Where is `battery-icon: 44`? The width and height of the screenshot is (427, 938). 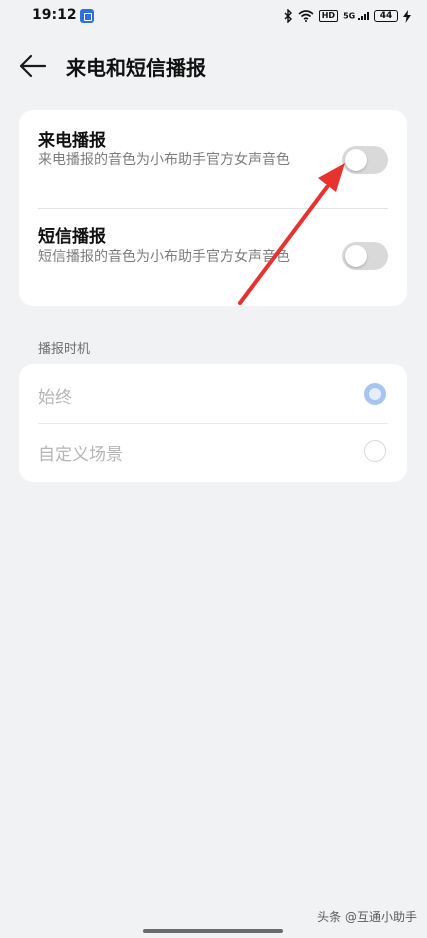
battery-icon: 44 is located at coordinates (386, 16).